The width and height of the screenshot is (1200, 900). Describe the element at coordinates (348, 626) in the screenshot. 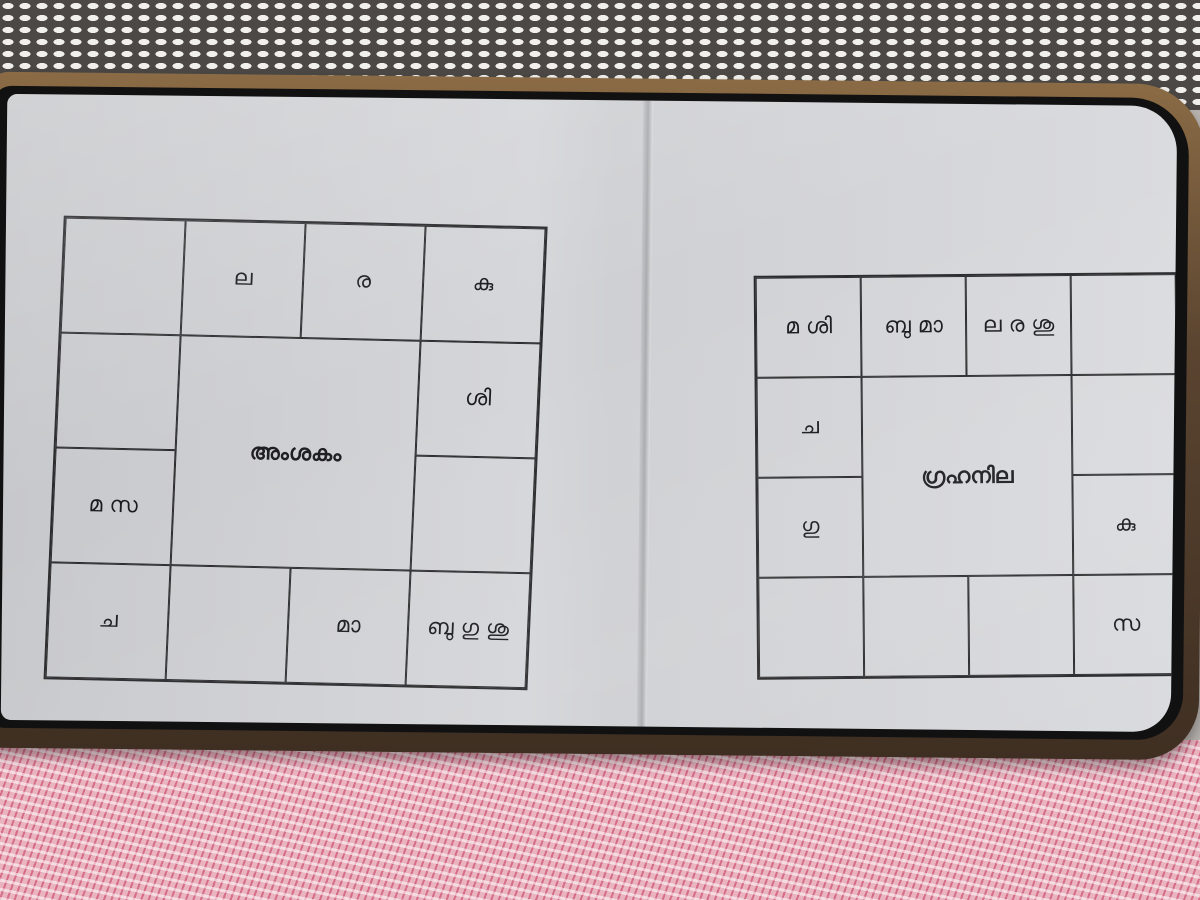

I see `chart-cell: മാ` at that location.